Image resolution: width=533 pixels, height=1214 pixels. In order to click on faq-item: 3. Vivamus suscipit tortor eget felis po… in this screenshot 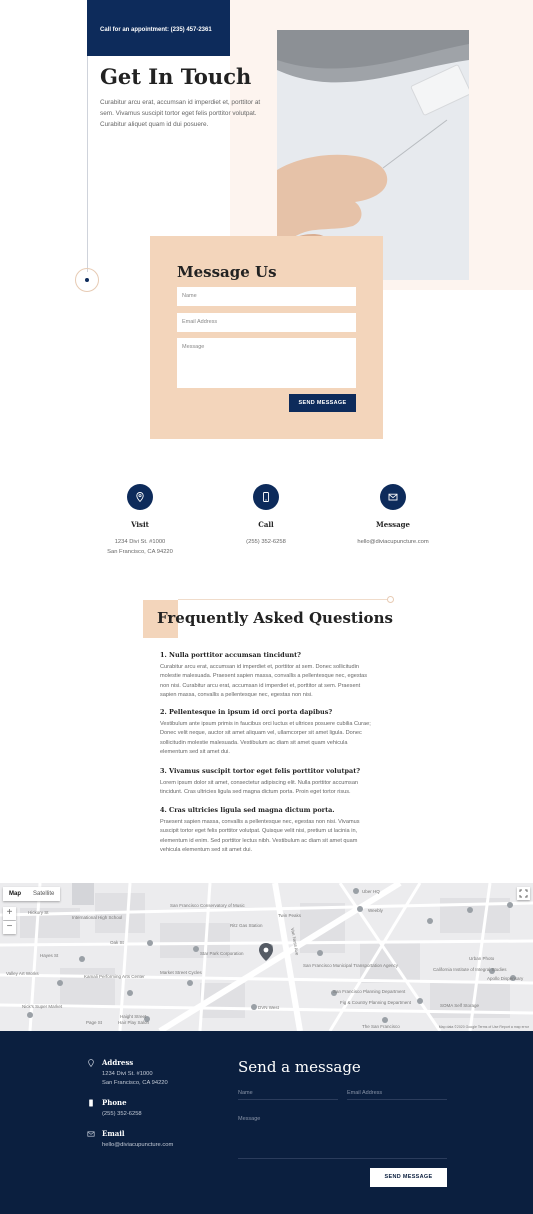, I will do `click(267, 782)`.